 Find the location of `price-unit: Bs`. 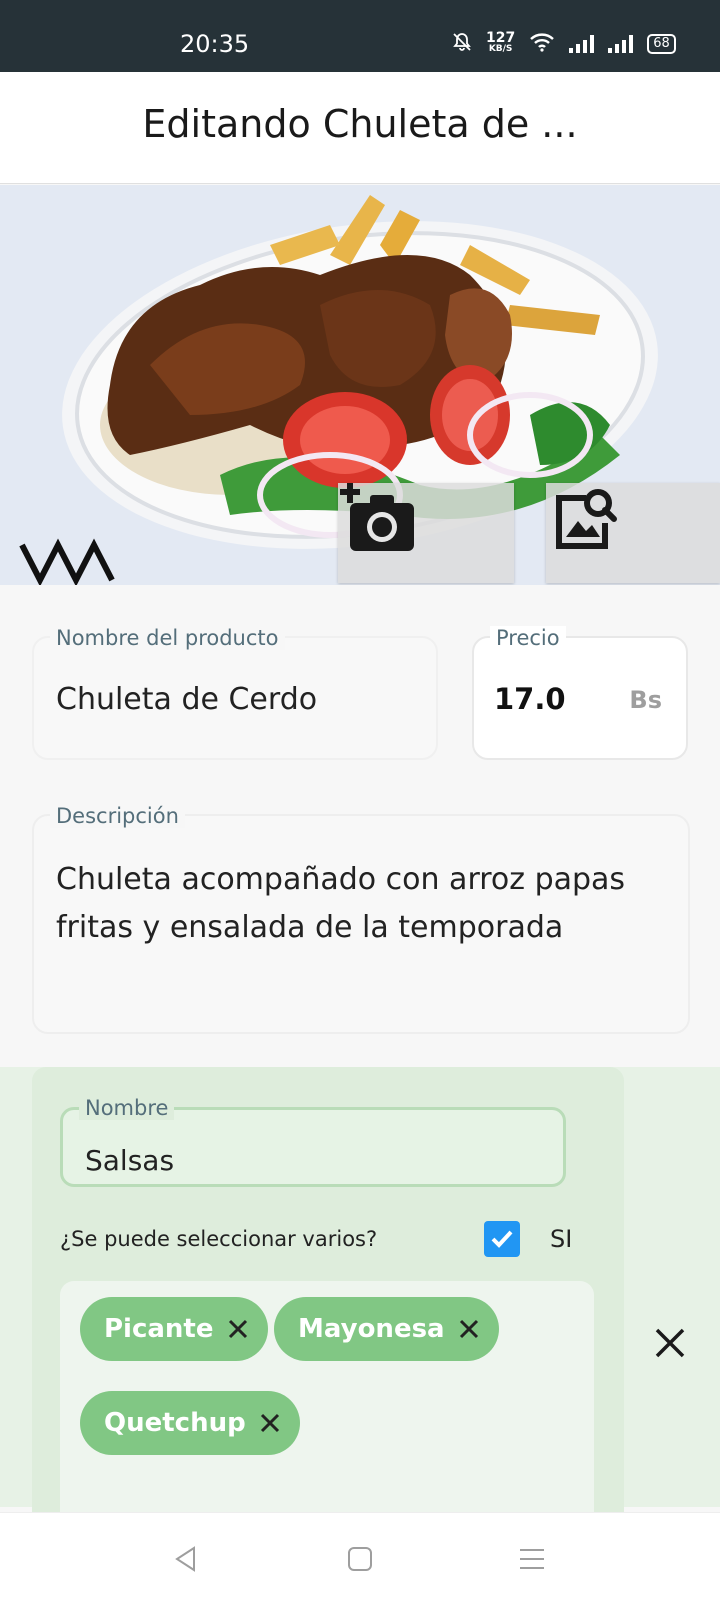

price-unit: Bs is located at coordinates (645, 700).